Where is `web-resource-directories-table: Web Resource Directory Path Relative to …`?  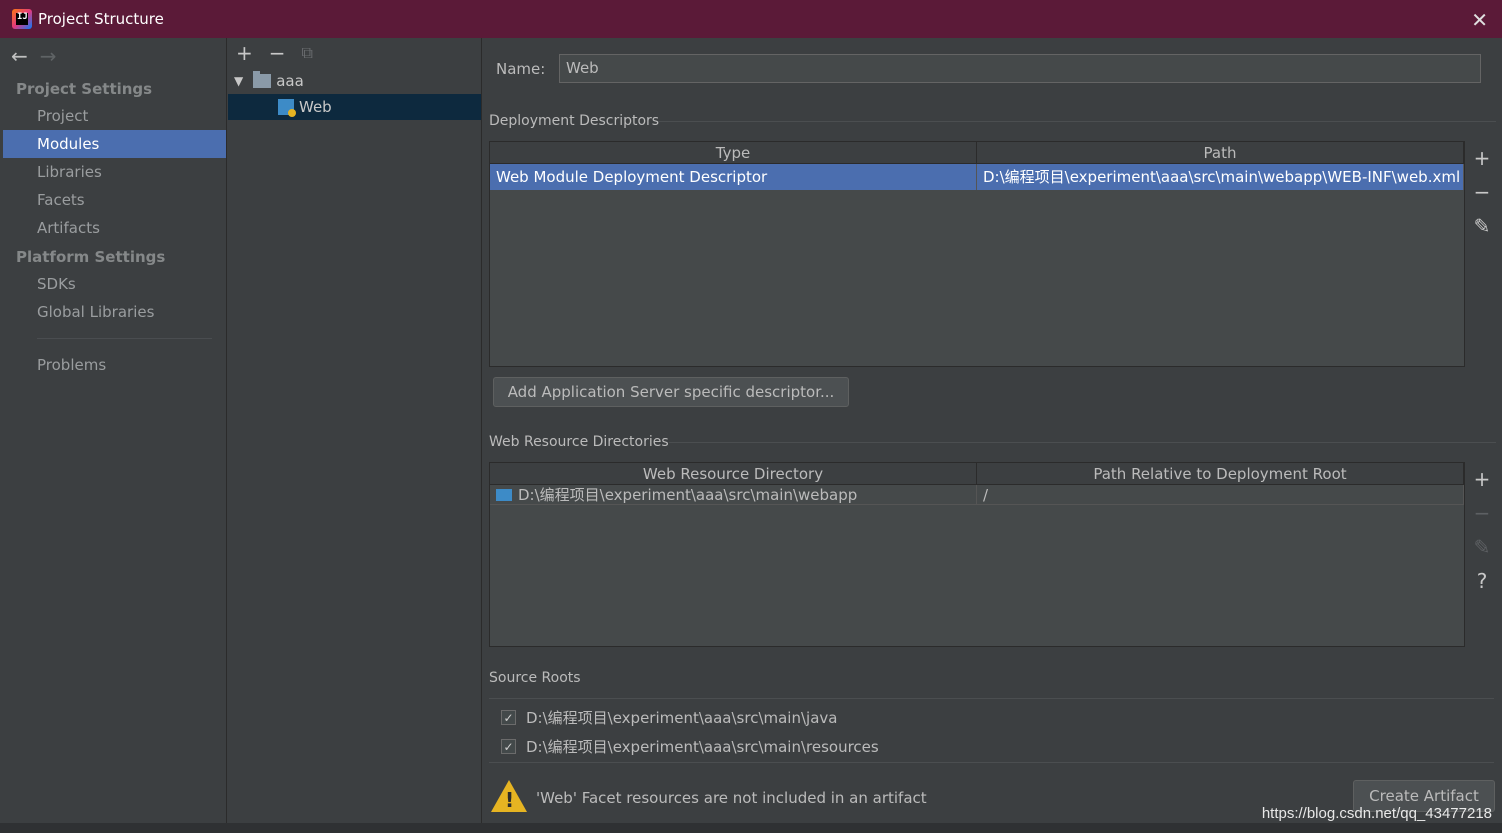 web-resource-directories-table: Web Resource Directory Path Relative to … is located at coordinates (977, 554).